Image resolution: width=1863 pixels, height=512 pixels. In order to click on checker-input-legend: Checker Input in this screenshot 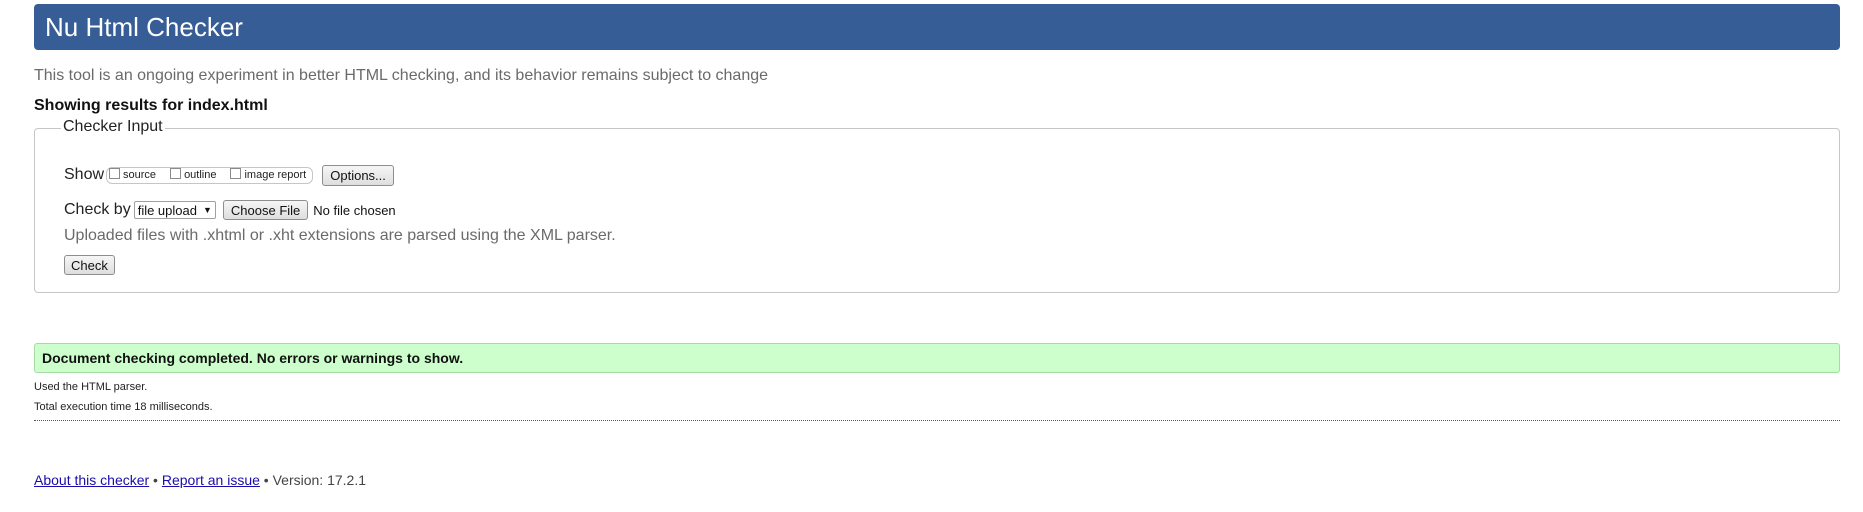, I will do `click(113, 127)`.